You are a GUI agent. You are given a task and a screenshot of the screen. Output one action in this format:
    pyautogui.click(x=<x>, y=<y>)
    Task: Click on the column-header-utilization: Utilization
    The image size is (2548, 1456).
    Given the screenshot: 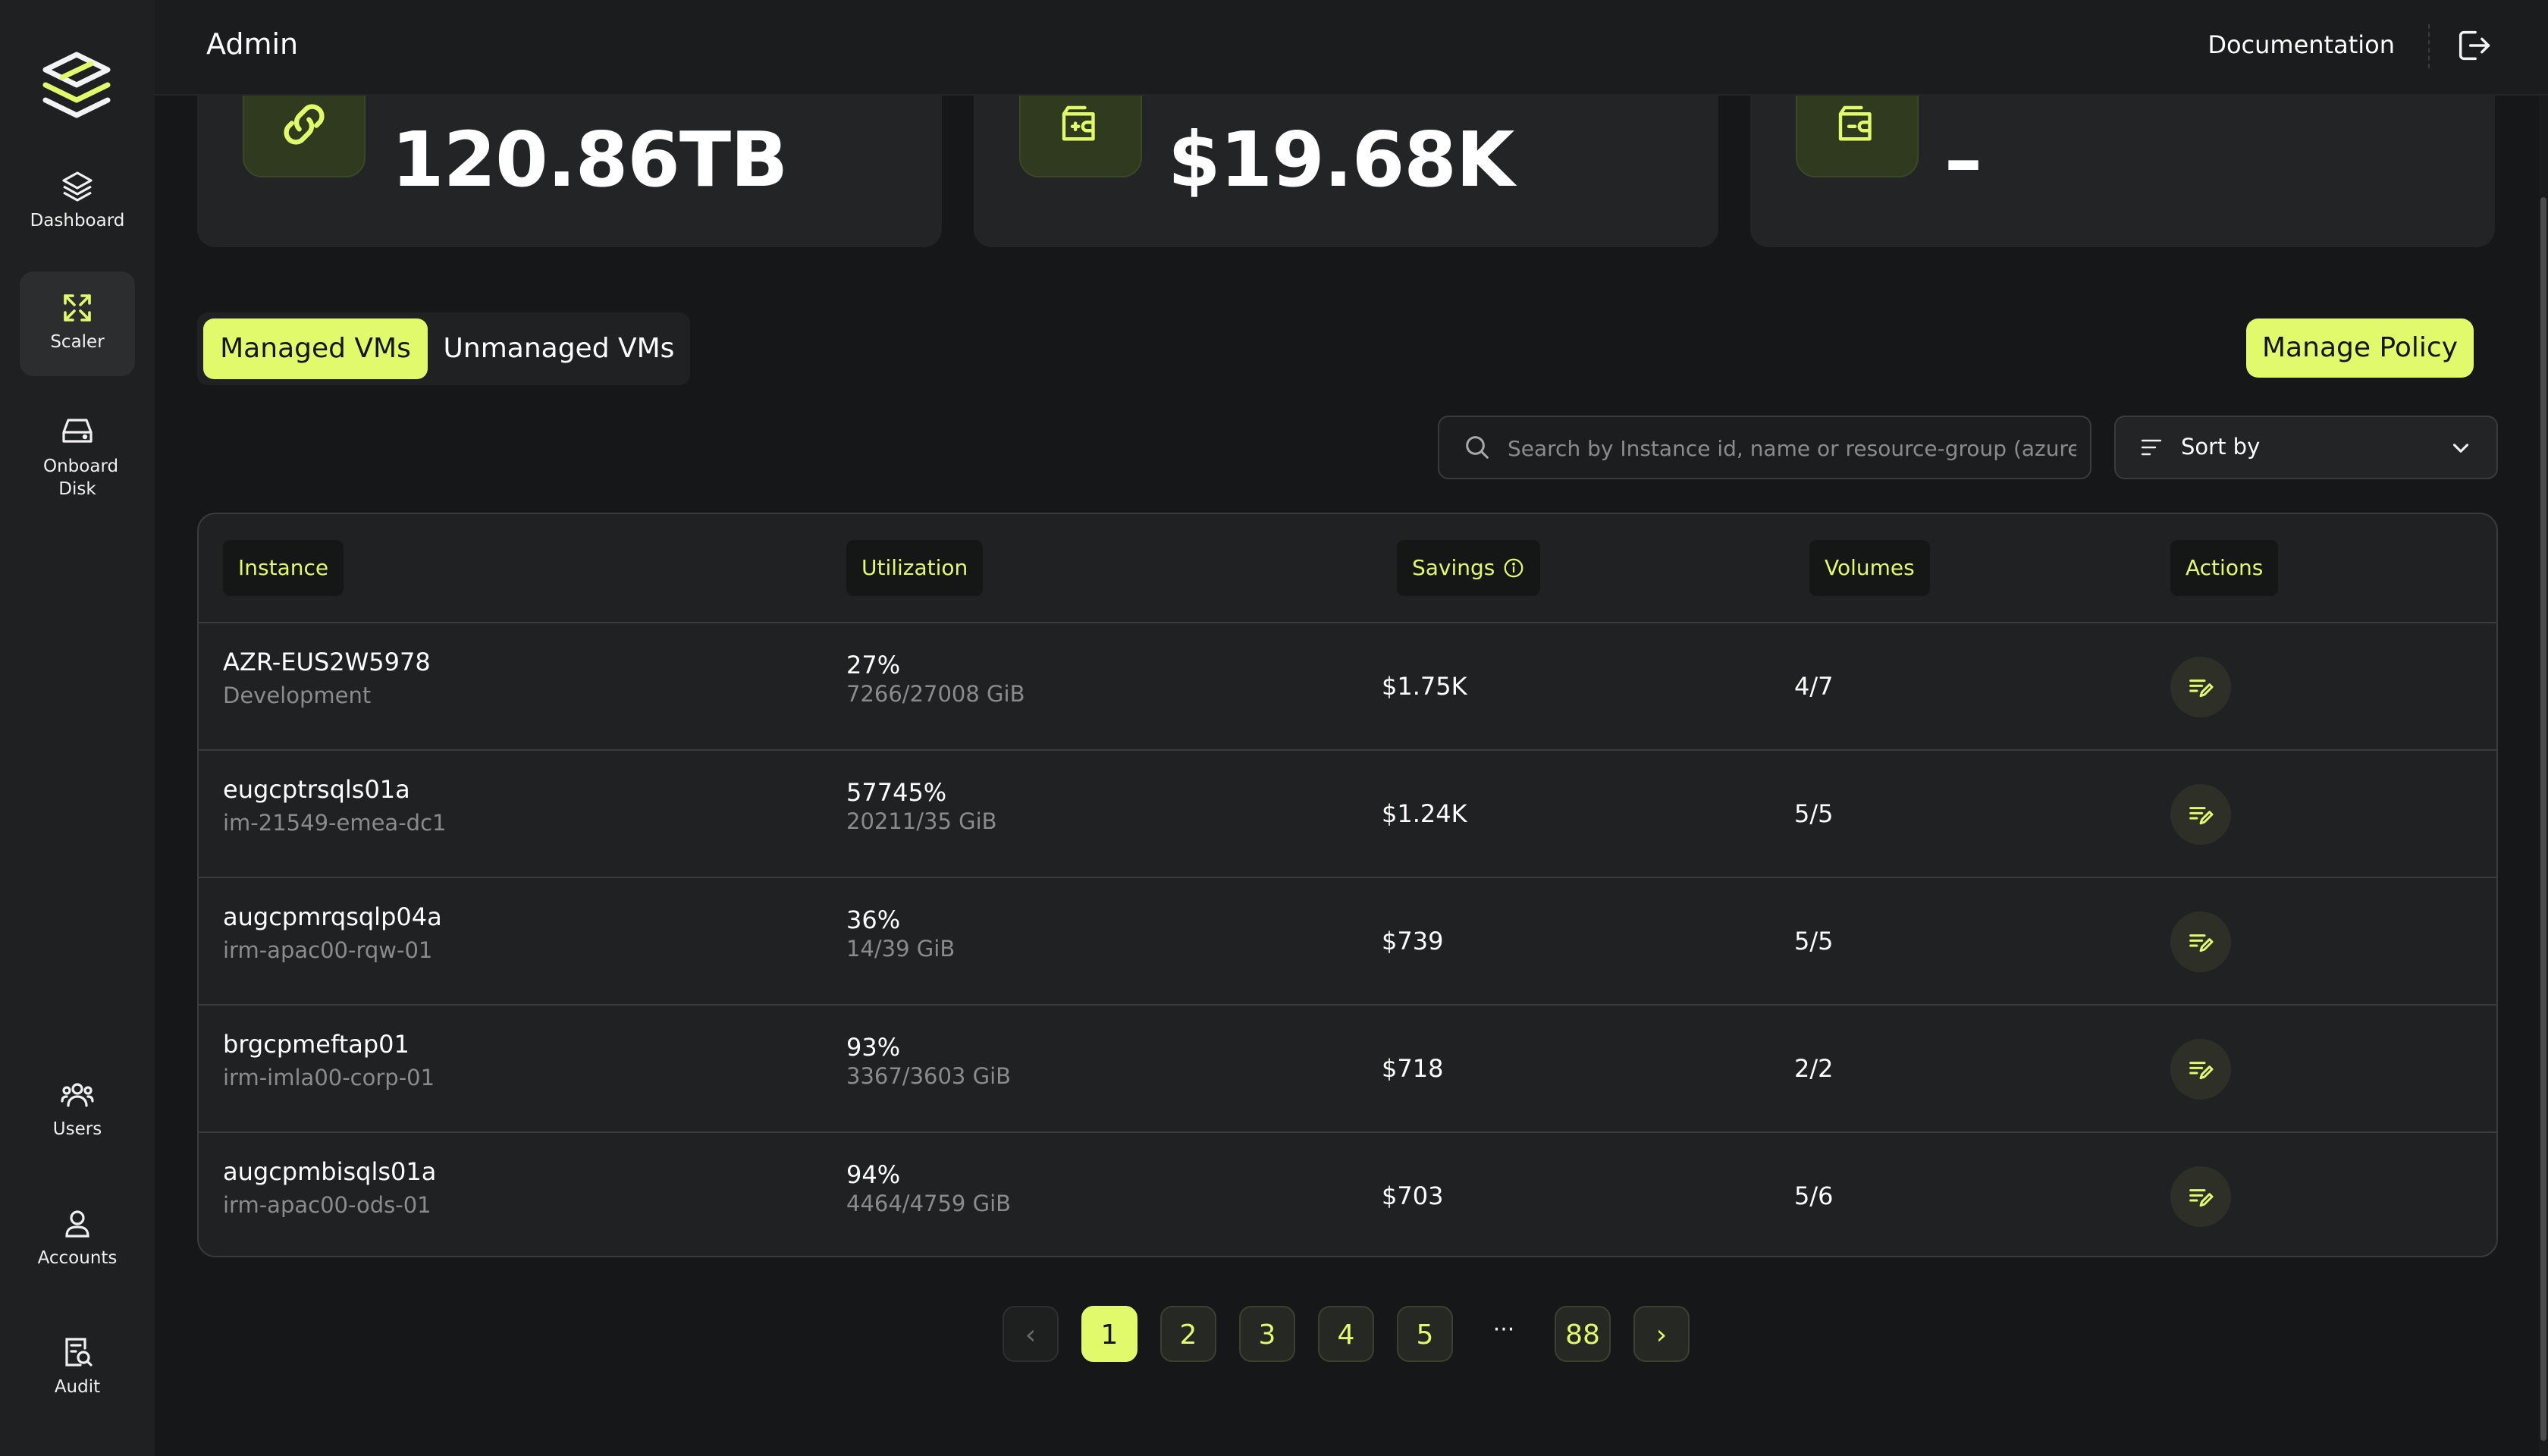 What is the action you would take?
    pyautogui.click(x=915, y=568)
    